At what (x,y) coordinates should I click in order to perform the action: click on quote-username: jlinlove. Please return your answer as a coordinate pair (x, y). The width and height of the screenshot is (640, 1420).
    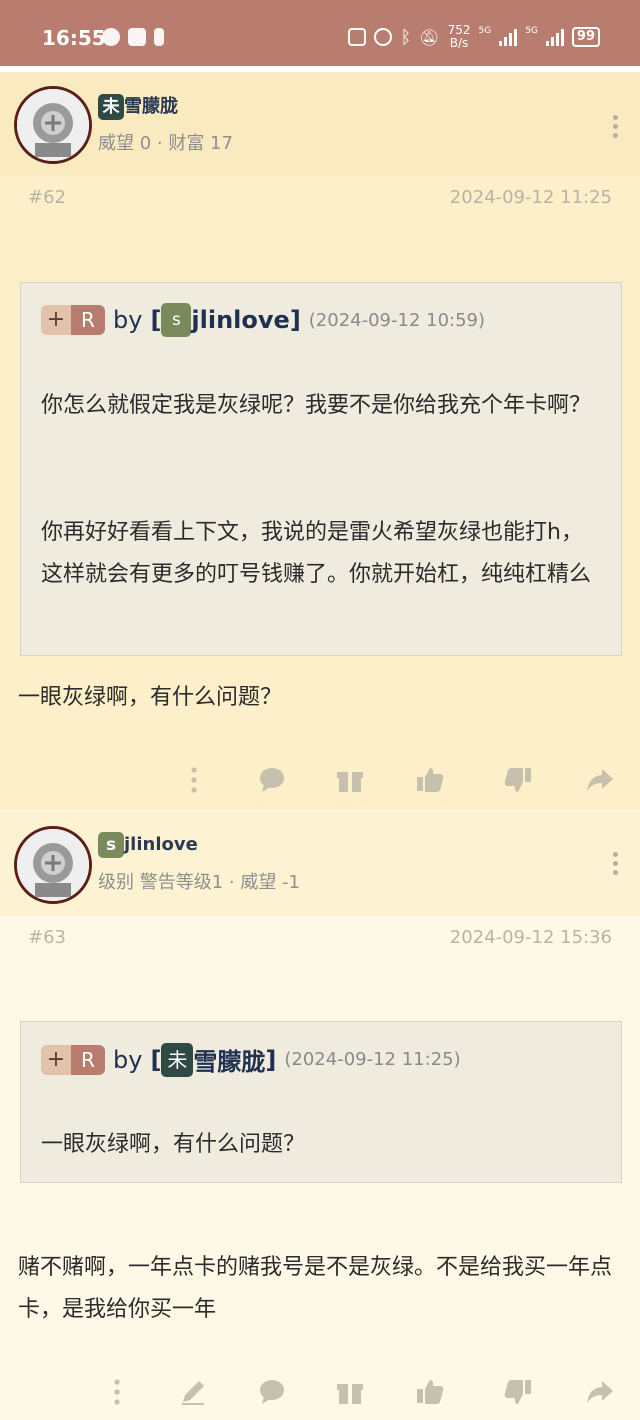
    Looking at the image, I should click on (240, 320).